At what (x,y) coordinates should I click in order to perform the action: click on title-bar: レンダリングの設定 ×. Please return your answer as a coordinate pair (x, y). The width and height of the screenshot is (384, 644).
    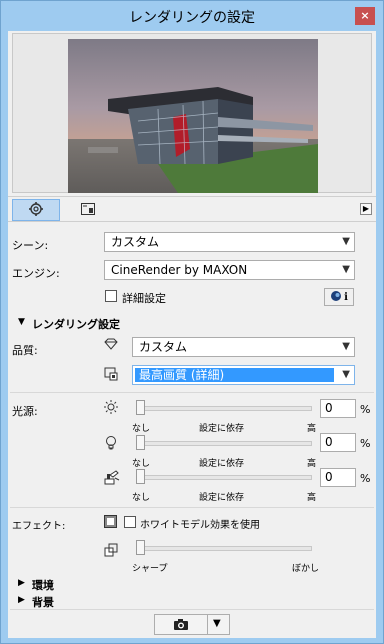
    Looking at the image, I should click on (192, 16).